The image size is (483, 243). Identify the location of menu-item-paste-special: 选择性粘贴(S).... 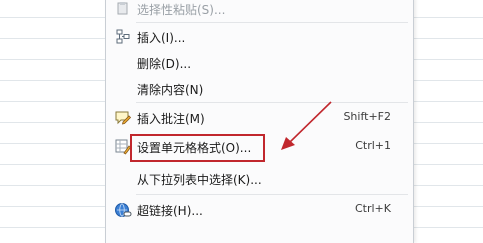
(259, 11).